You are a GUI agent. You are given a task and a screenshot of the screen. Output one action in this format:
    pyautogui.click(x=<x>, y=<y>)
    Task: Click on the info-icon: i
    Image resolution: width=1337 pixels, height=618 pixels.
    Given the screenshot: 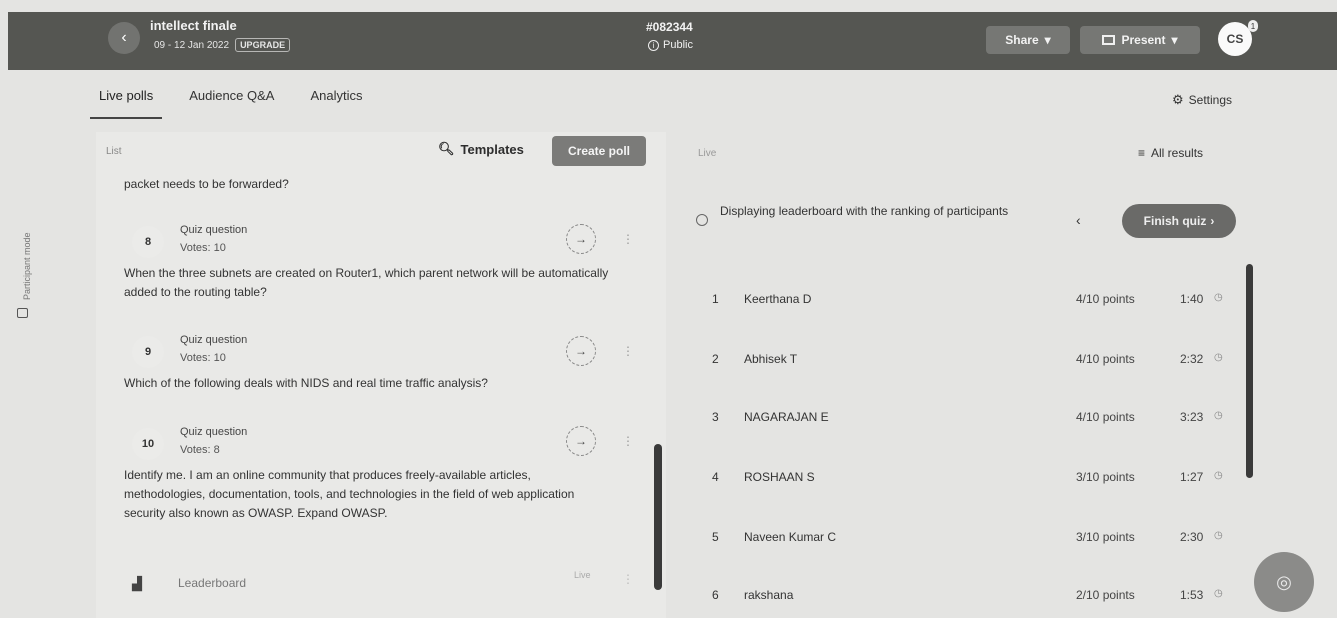 What is the action you would take?
    pyautogui.click(x=653, y=45)
    